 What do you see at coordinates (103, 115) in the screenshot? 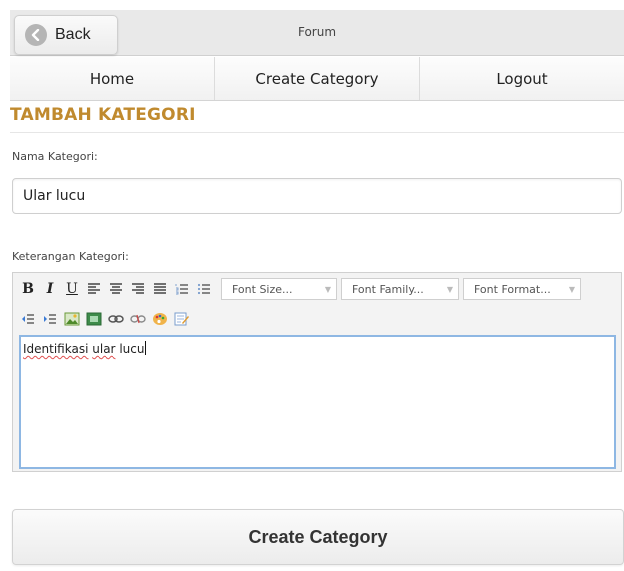
I see `section-heading: TAMBAH KATEGORI` at bounding box center [103, 115].